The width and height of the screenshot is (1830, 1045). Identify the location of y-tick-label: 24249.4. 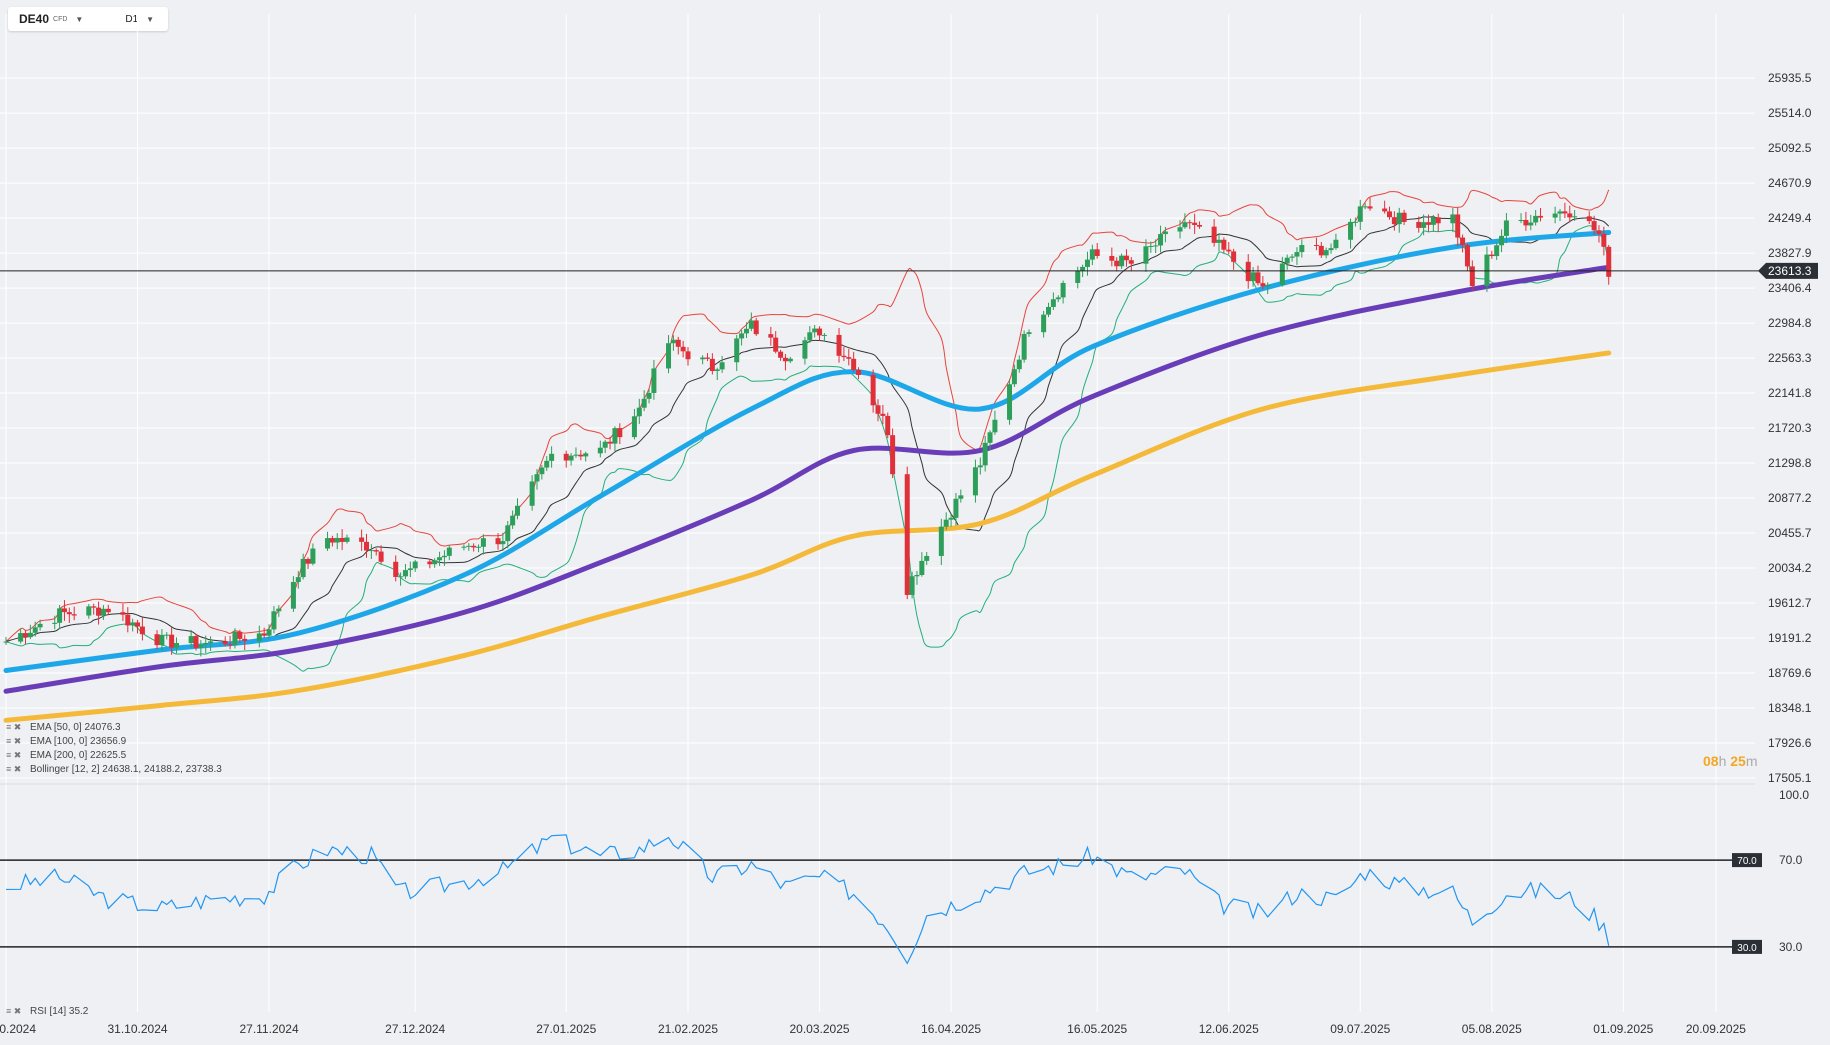
(1790, 218).